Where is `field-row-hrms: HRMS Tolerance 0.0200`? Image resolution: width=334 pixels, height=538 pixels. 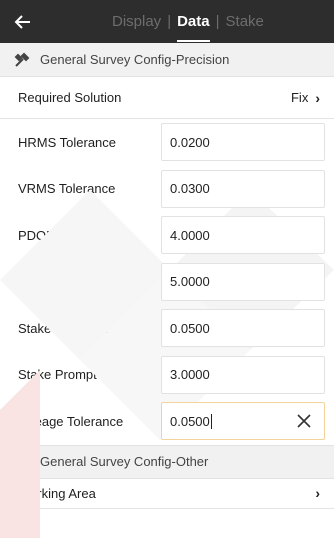
field-row-hrms: HRMS Tolerance 0.0200 is located at coordinates (167, 142).